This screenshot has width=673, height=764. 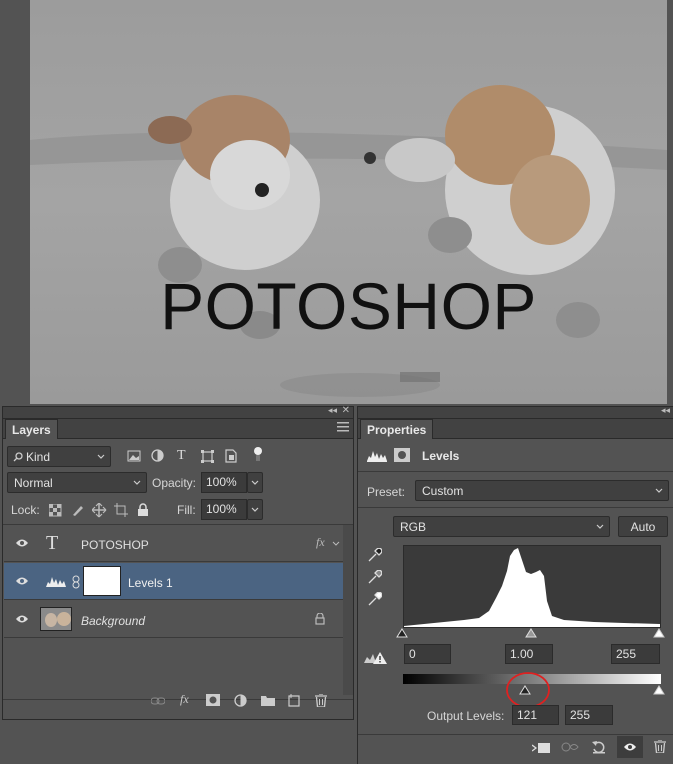 I want to click on output-white-slider-handle, so click(x=659, y=690).